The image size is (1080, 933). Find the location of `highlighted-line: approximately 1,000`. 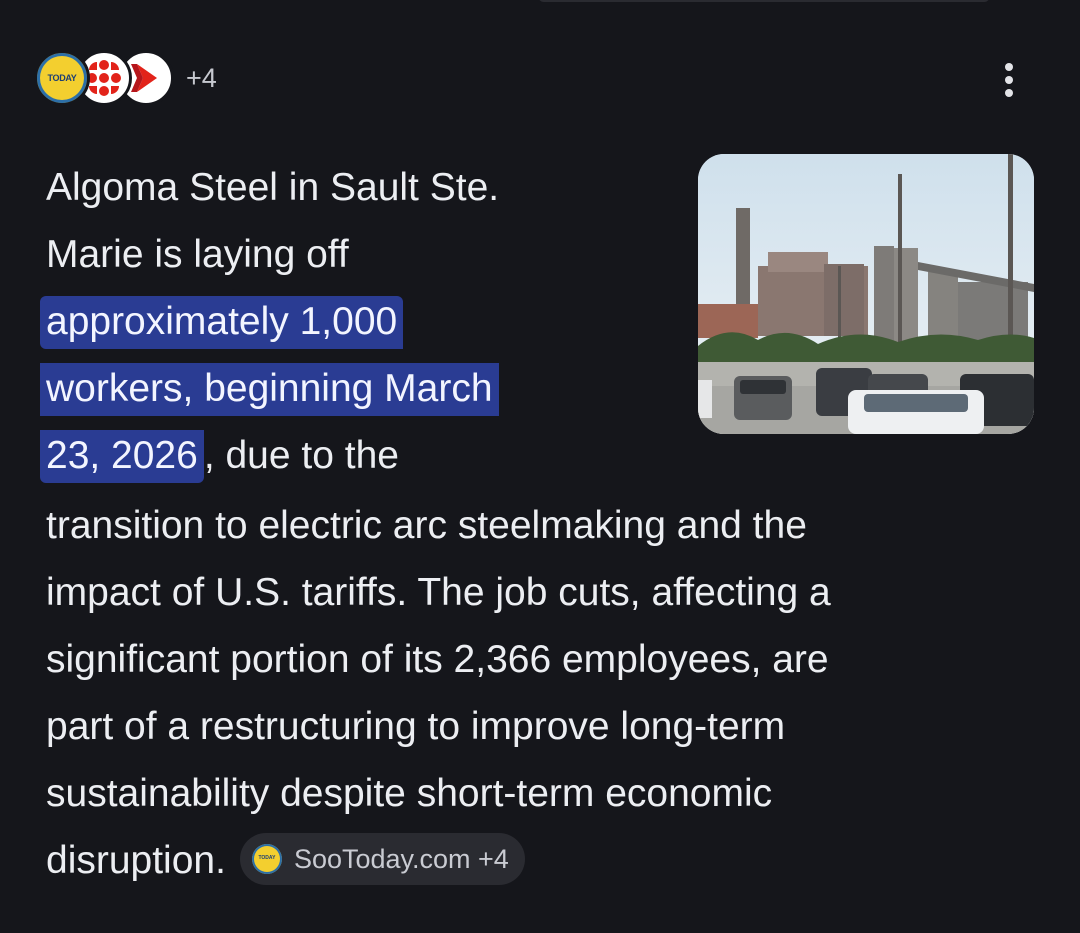

highlighted-line: approximately 1,000 is located at coordinates (358, 321).